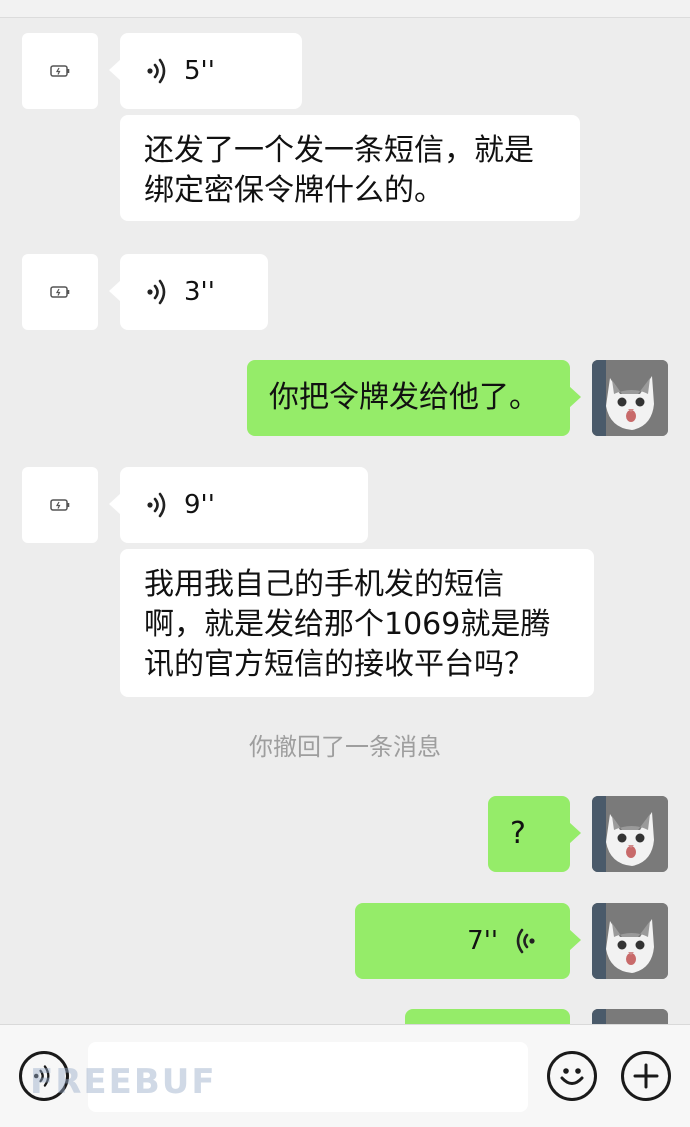 This screenshot has width=690, height=1127. Describe the element at coordinates (339, 150) in the screenshot. I see `message-text-line: 还发了一个发一条短信，就是` at that location.